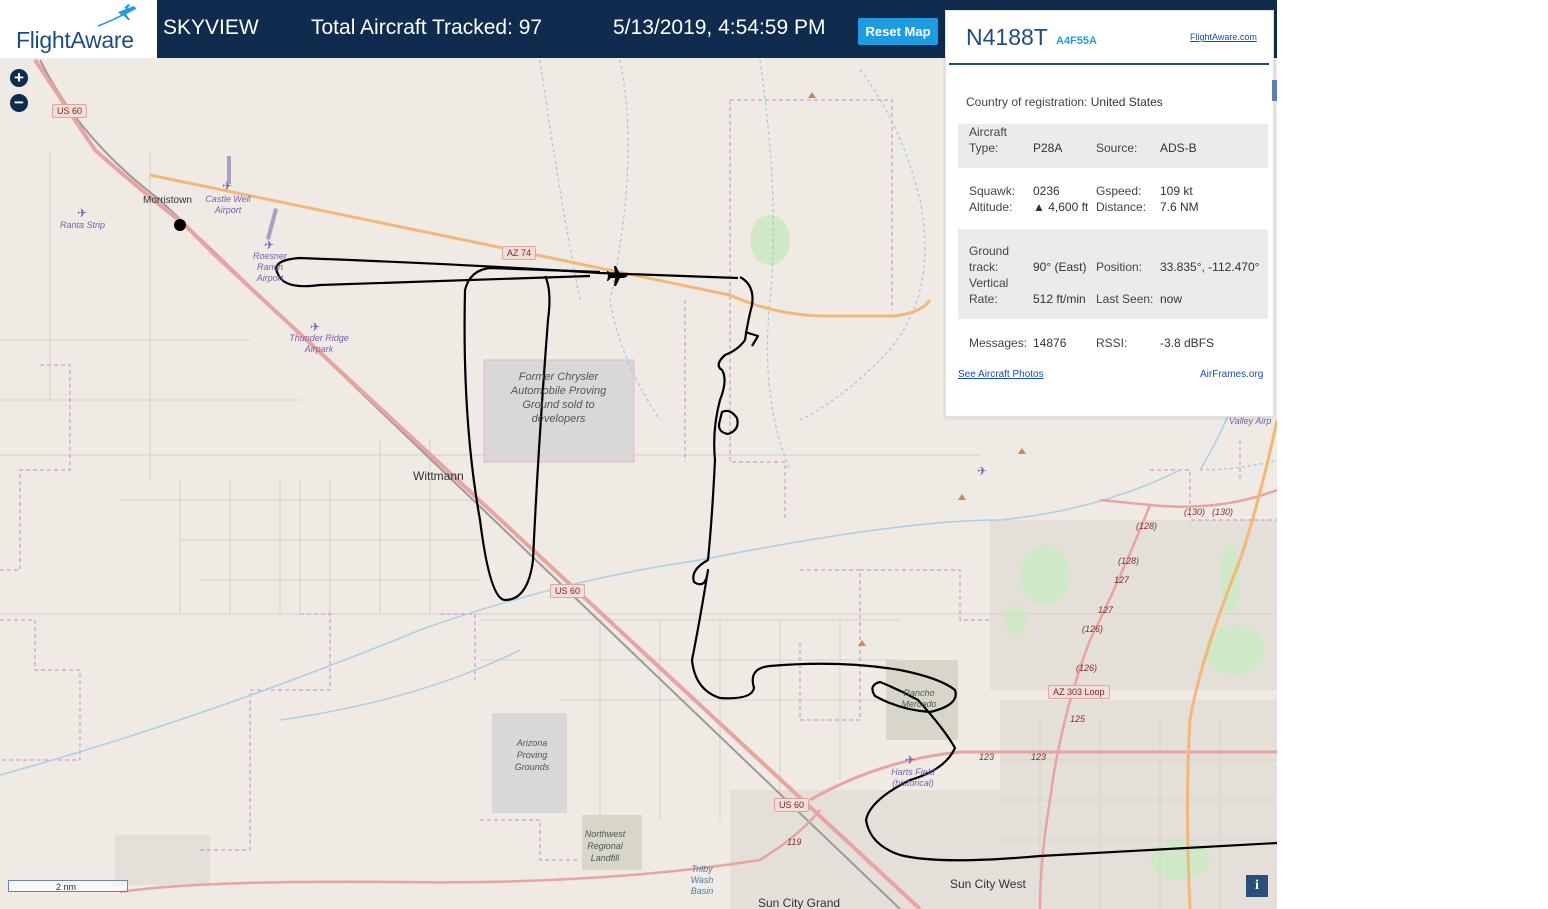  What do you see at coordinates (319, 343) in the screenshot?
I see `airport-thunder-ridge: Thunder Ridge Airpark` at bounding box center [319, 343].